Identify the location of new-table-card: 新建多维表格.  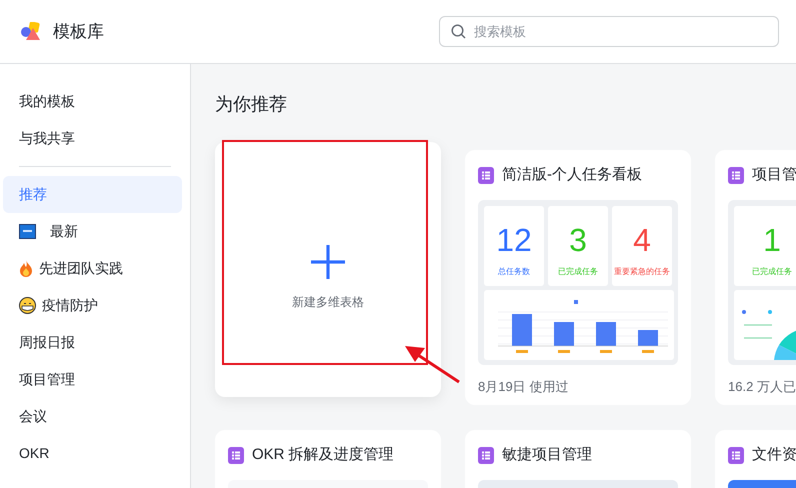
(328, 269).